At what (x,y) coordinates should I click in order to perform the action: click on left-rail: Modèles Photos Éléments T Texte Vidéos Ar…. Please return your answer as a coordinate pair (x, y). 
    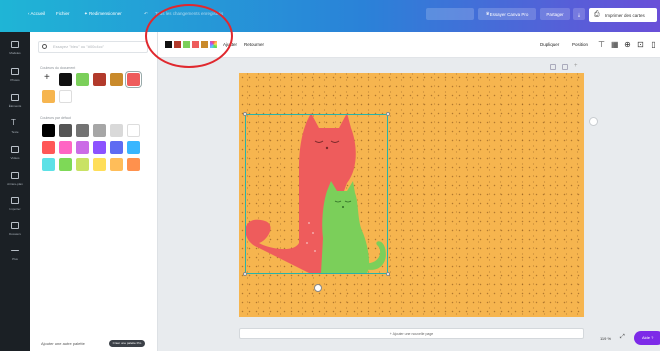
    Looking at the image, I should click on (15, 191).